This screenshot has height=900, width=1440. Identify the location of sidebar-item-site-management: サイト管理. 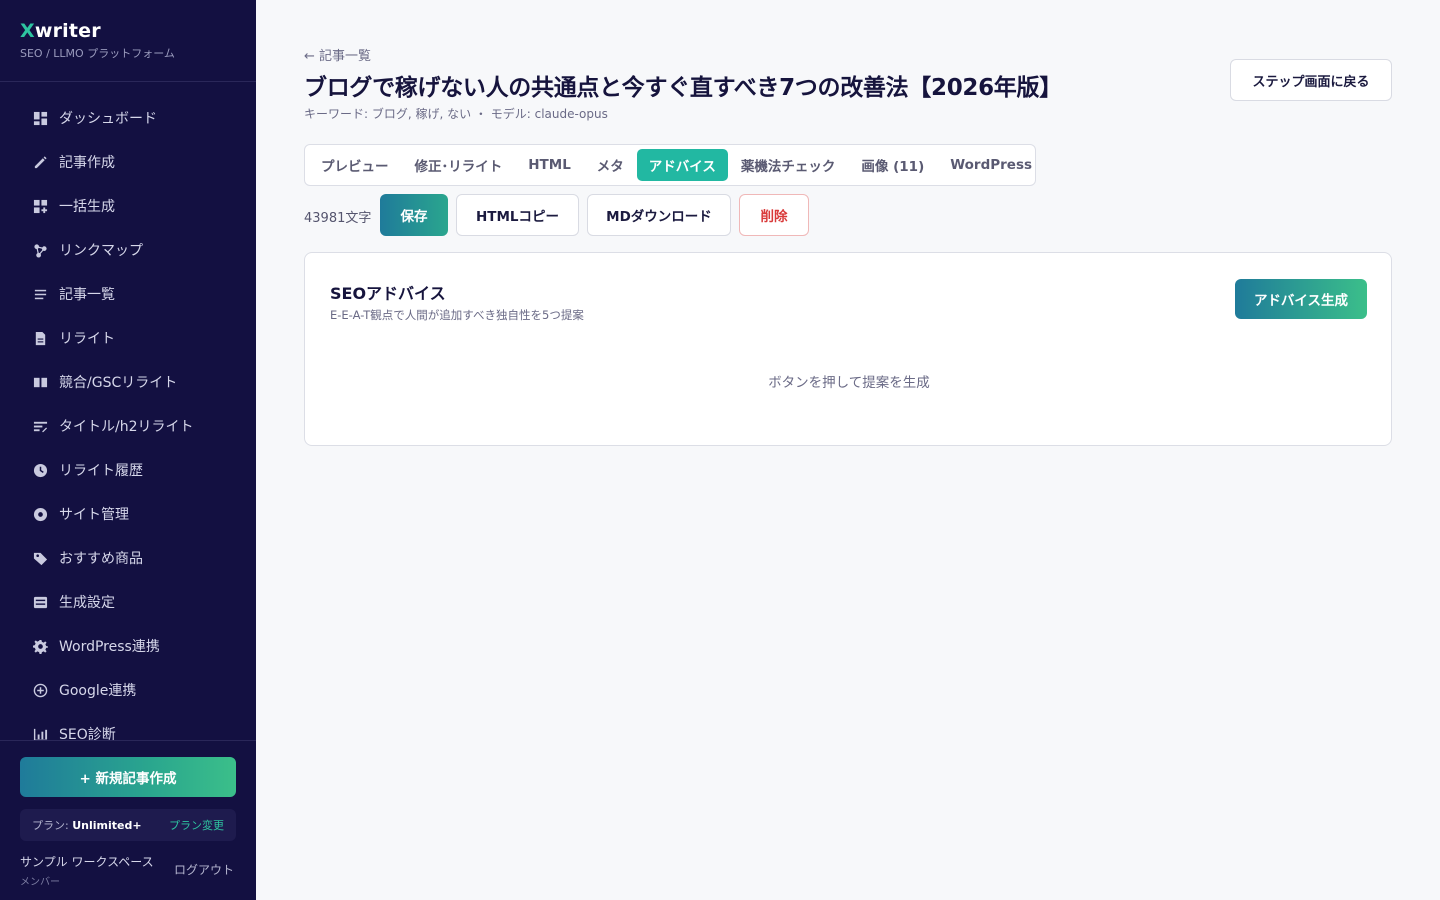
(128, 514).